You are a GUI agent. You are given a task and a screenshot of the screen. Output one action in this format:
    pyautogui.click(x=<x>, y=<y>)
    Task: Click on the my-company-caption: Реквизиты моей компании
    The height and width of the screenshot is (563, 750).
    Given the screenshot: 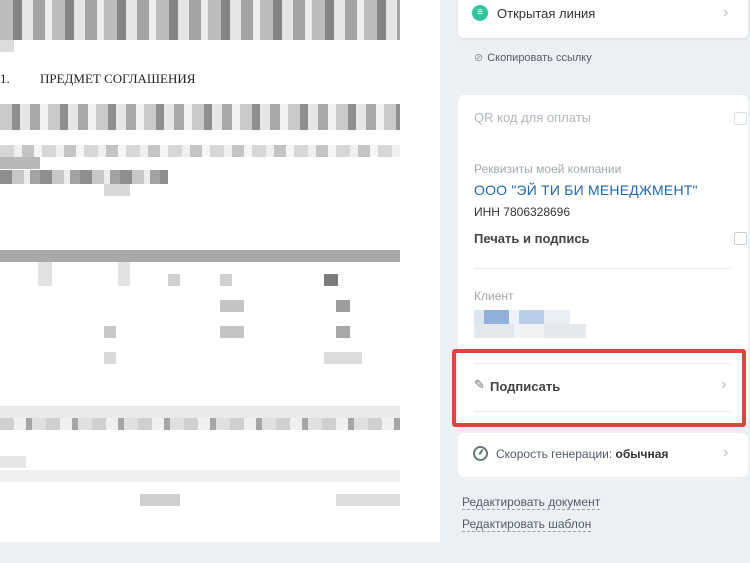 What is the action you would take?
    pyautogui.click(x=548, y=169)
    